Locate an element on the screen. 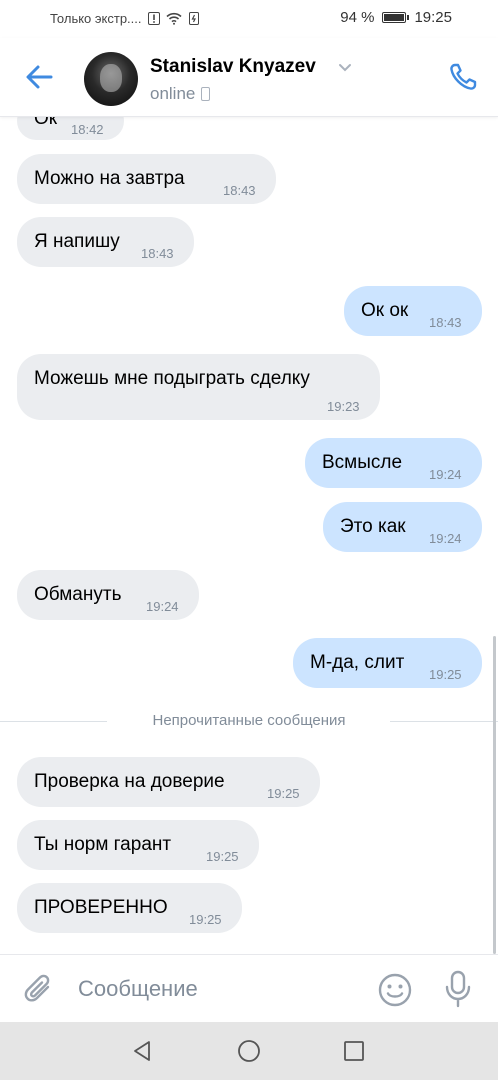 The image size is (498, 1080). sim-icon is located at coordinates (193, 18).